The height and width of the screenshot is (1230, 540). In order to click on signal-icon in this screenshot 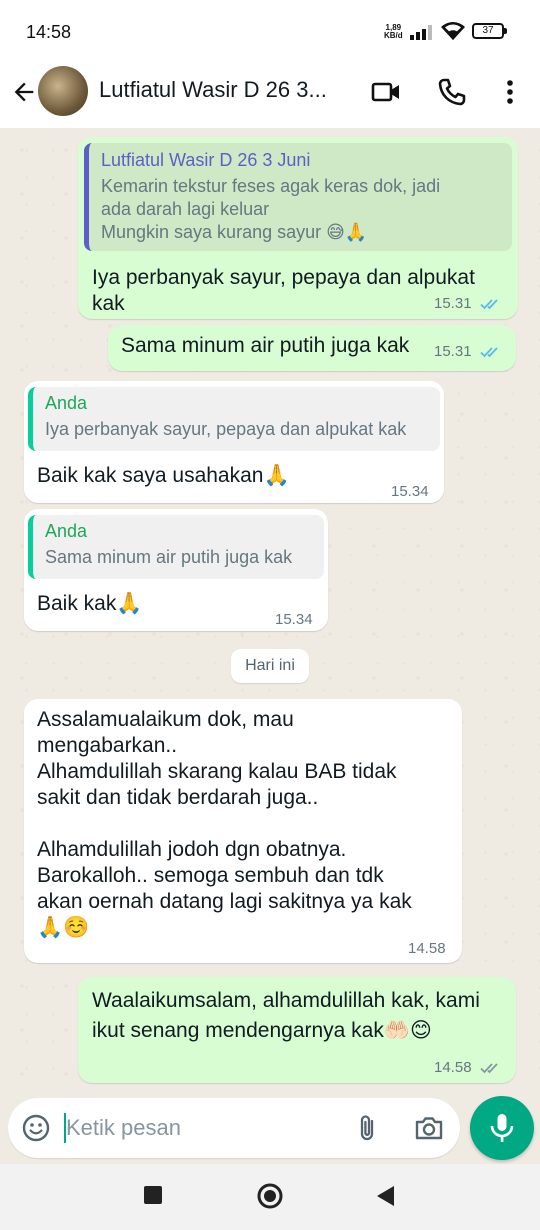, I will do `click(421, 32)`.